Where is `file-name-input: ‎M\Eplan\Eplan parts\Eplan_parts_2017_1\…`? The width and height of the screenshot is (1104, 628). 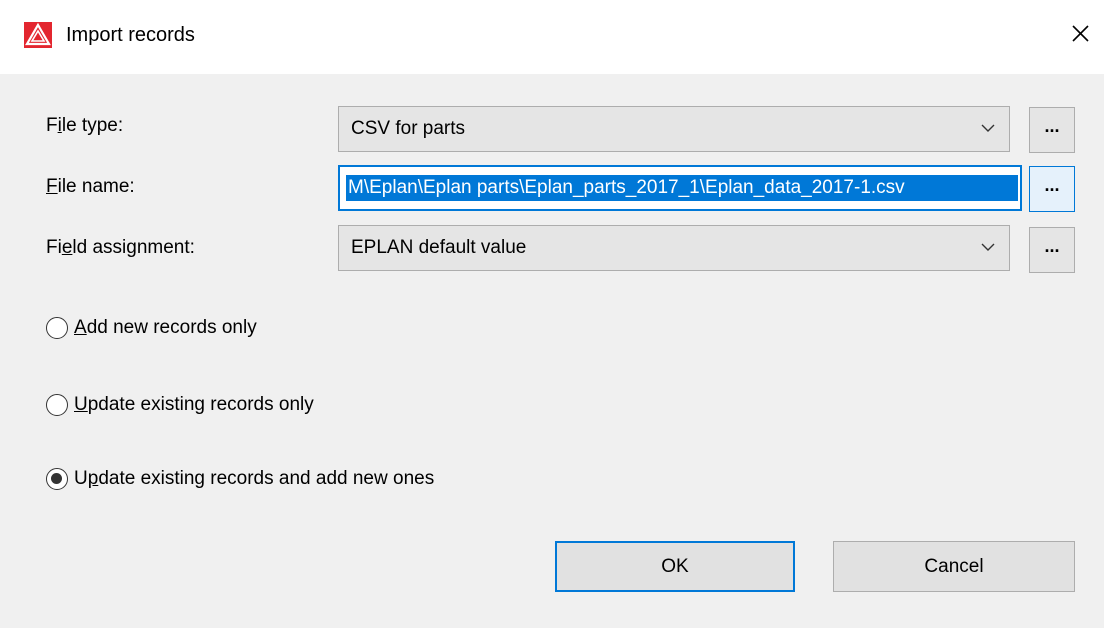 file-name-input: ‎M\Eplan\Eplan parts\Eplan_parts_2017_1\… is located at coordinates (680, 188).